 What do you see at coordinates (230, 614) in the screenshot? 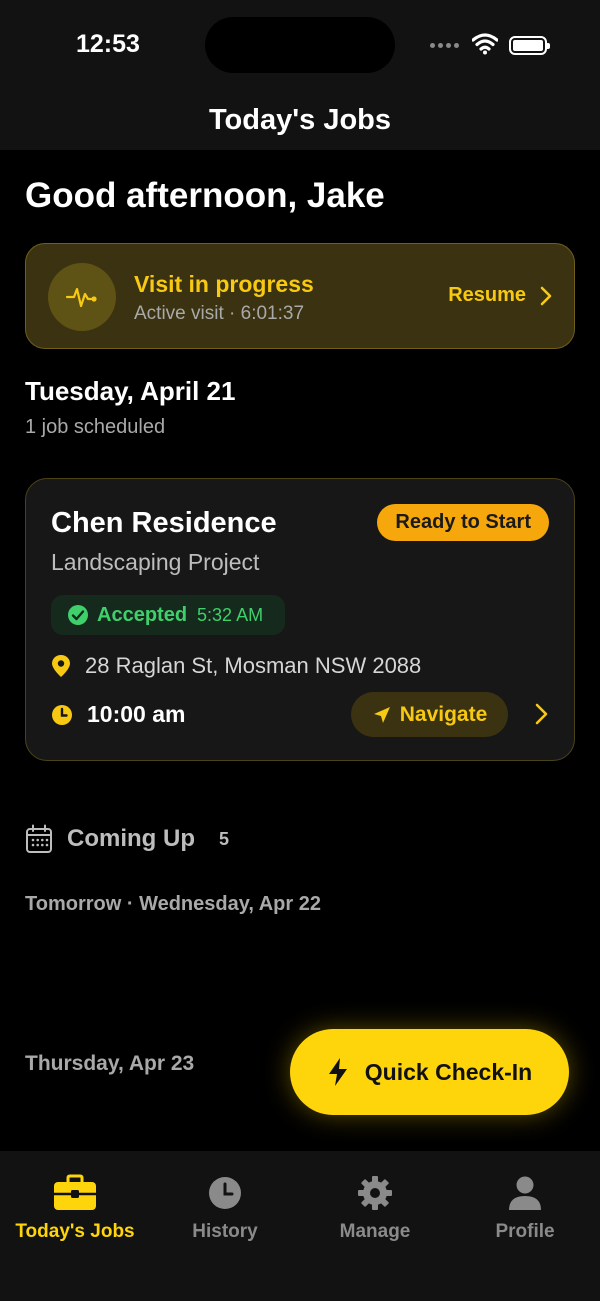
I see `accepted-time: 5:32 AM` at bounding box center [230, 614].